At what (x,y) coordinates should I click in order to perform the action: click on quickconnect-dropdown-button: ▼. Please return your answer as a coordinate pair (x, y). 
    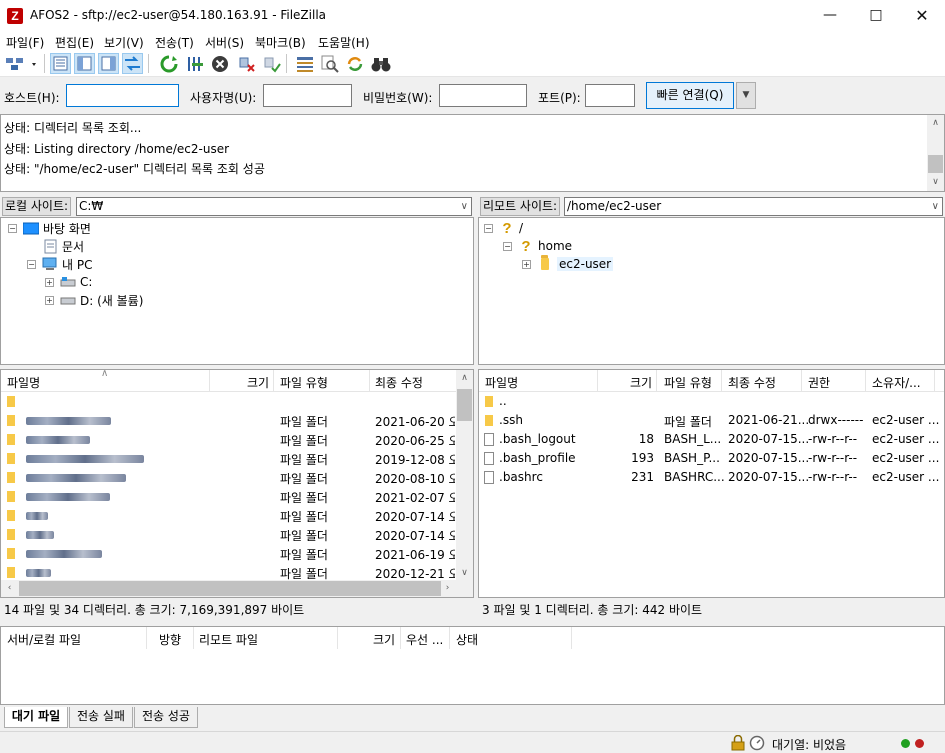
    Looking at the image, I should click on (746, 95).